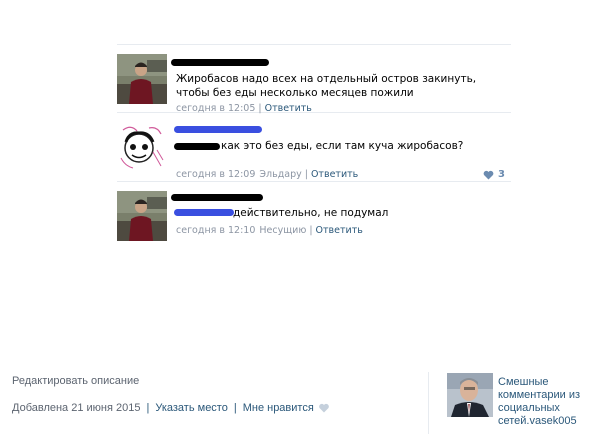 The image size is (608, 434). I want to click on like-counter: 3, so click(494, 174).